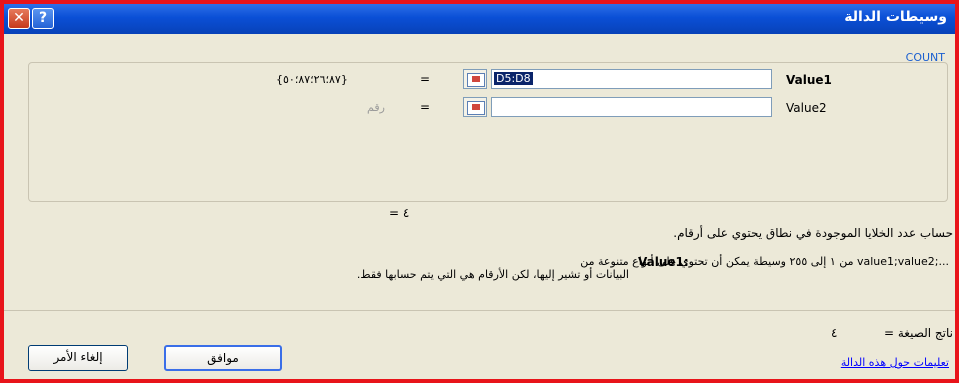 Image resolution: width=959 pixels, height=383 pixels. Describe the element at coordinates (78, 358) in the screenshot. I see `cancel-button: إلغاء الأمر` at that location.